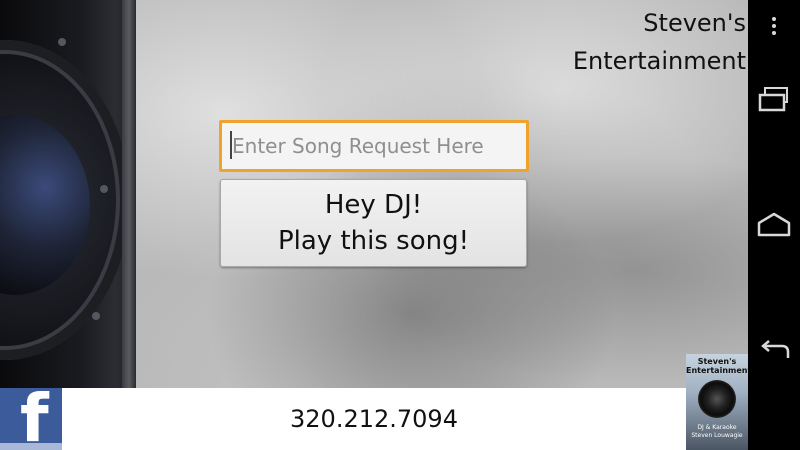  I want to click on home-icon, so click(774, 224).